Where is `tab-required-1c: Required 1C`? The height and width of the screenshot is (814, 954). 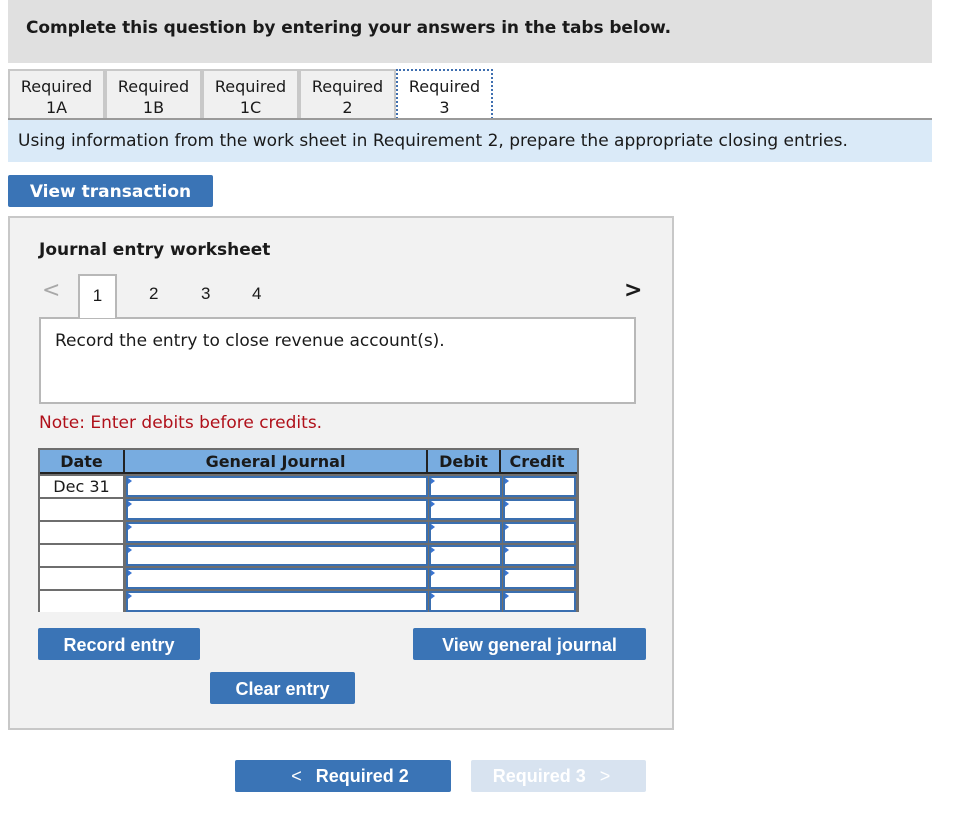 tab-required-1c: Required 1C is located at coordinates (250, 94).